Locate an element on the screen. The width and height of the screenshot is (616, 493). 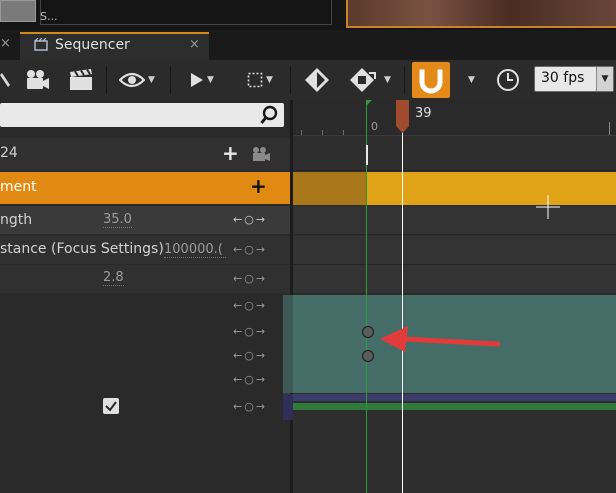
tab-sequencer-label: Sequencer is located at coordinates (92, 45).